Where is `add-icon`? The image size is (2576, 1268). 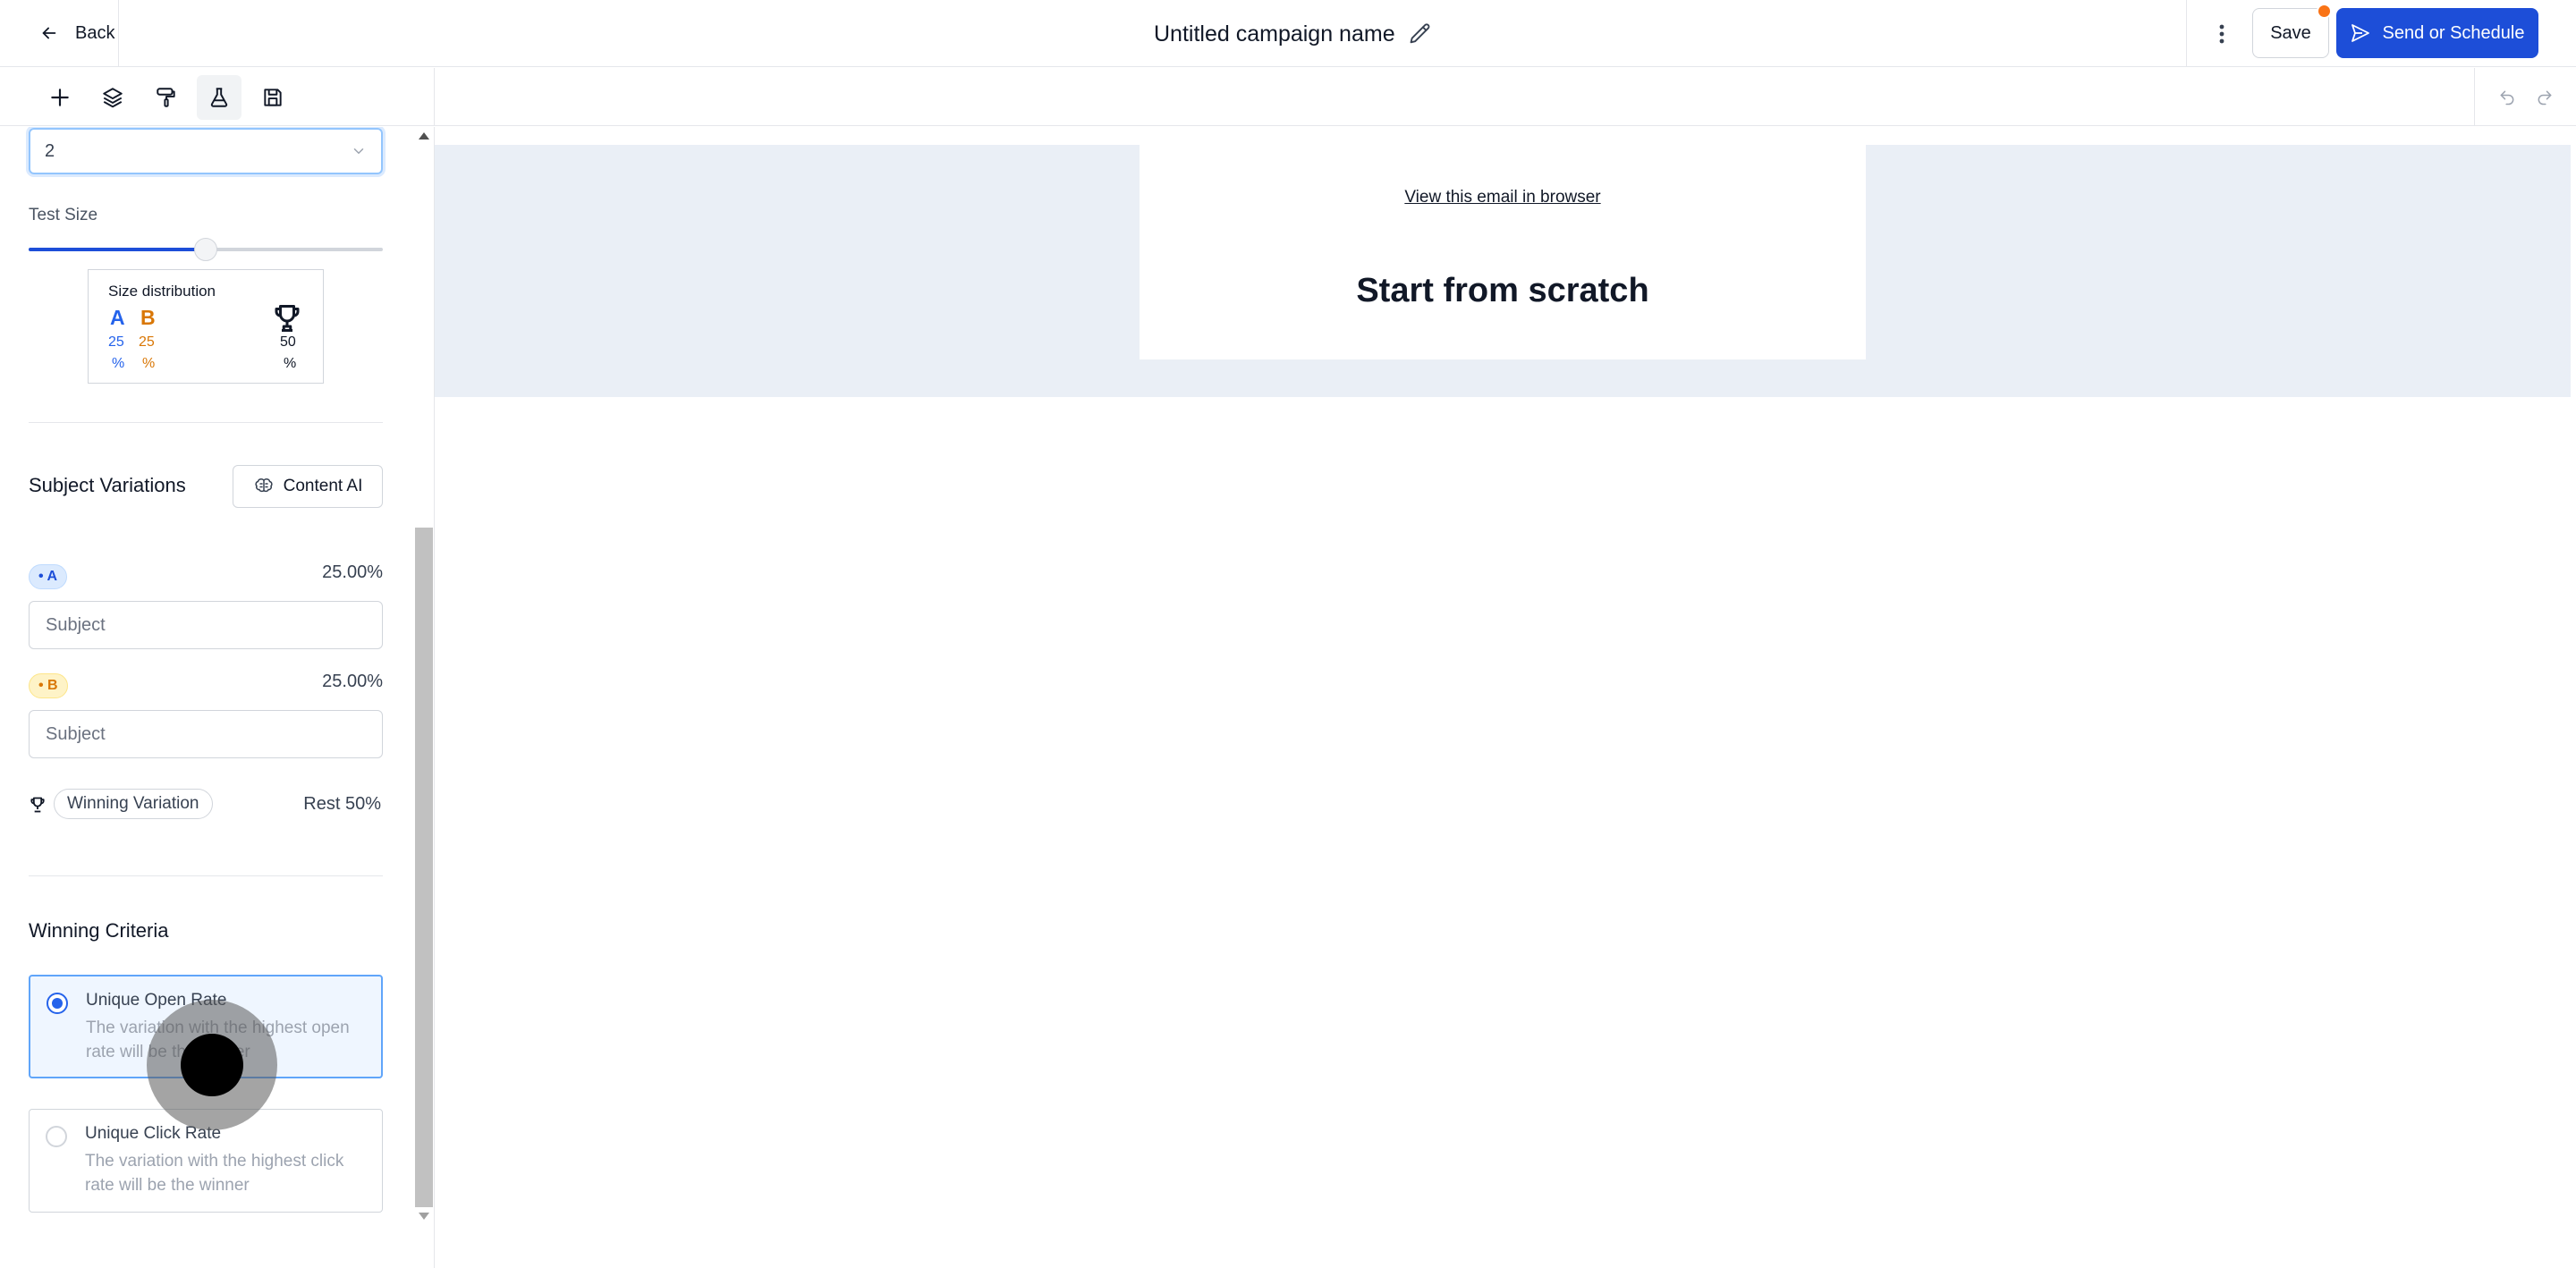
add-icon is located at coordinates (60, 97).